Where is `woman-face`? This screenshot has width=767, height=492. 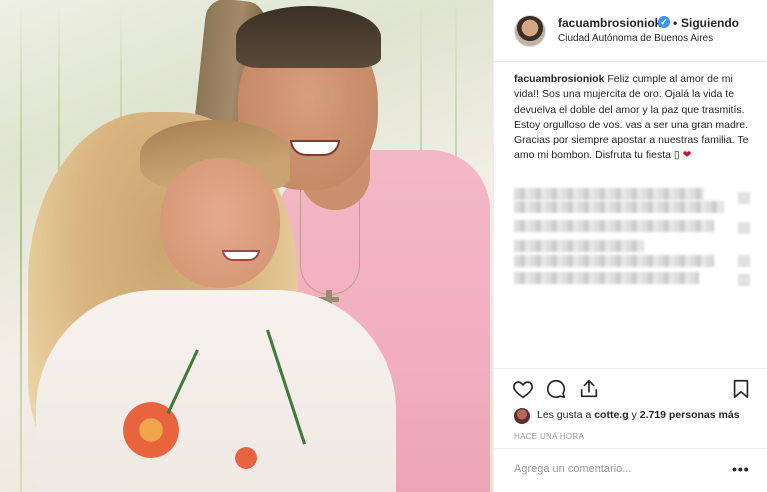
woman-face is located at coordinates (220, 223).